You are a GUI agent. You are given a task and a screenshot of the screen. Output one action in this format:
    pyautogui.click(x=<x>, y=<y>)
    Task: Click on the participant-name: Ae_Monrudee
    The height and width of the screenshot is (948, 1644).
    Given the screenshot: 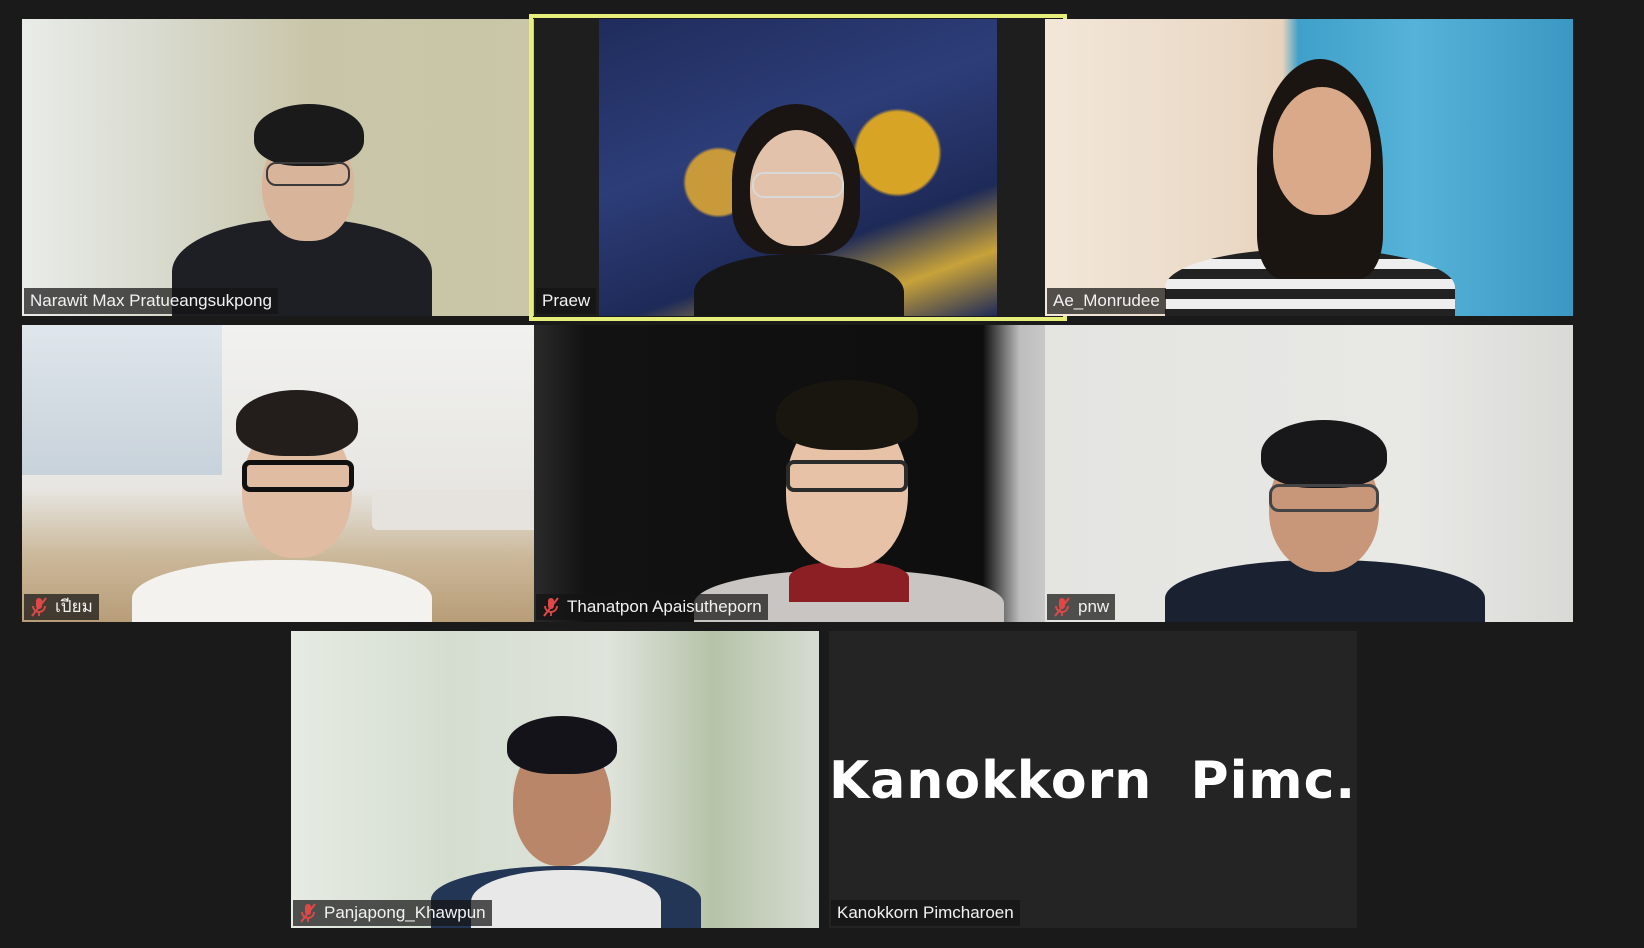 What is the action you would take?
    pyautogui.click(x=1106, y=300)
    